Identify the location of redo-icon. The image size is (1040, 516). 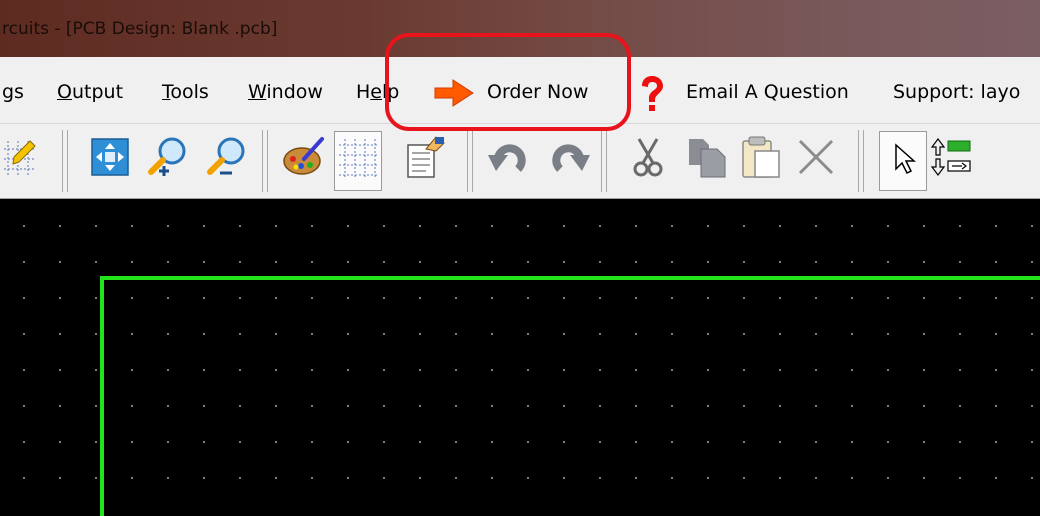
(568, 157).